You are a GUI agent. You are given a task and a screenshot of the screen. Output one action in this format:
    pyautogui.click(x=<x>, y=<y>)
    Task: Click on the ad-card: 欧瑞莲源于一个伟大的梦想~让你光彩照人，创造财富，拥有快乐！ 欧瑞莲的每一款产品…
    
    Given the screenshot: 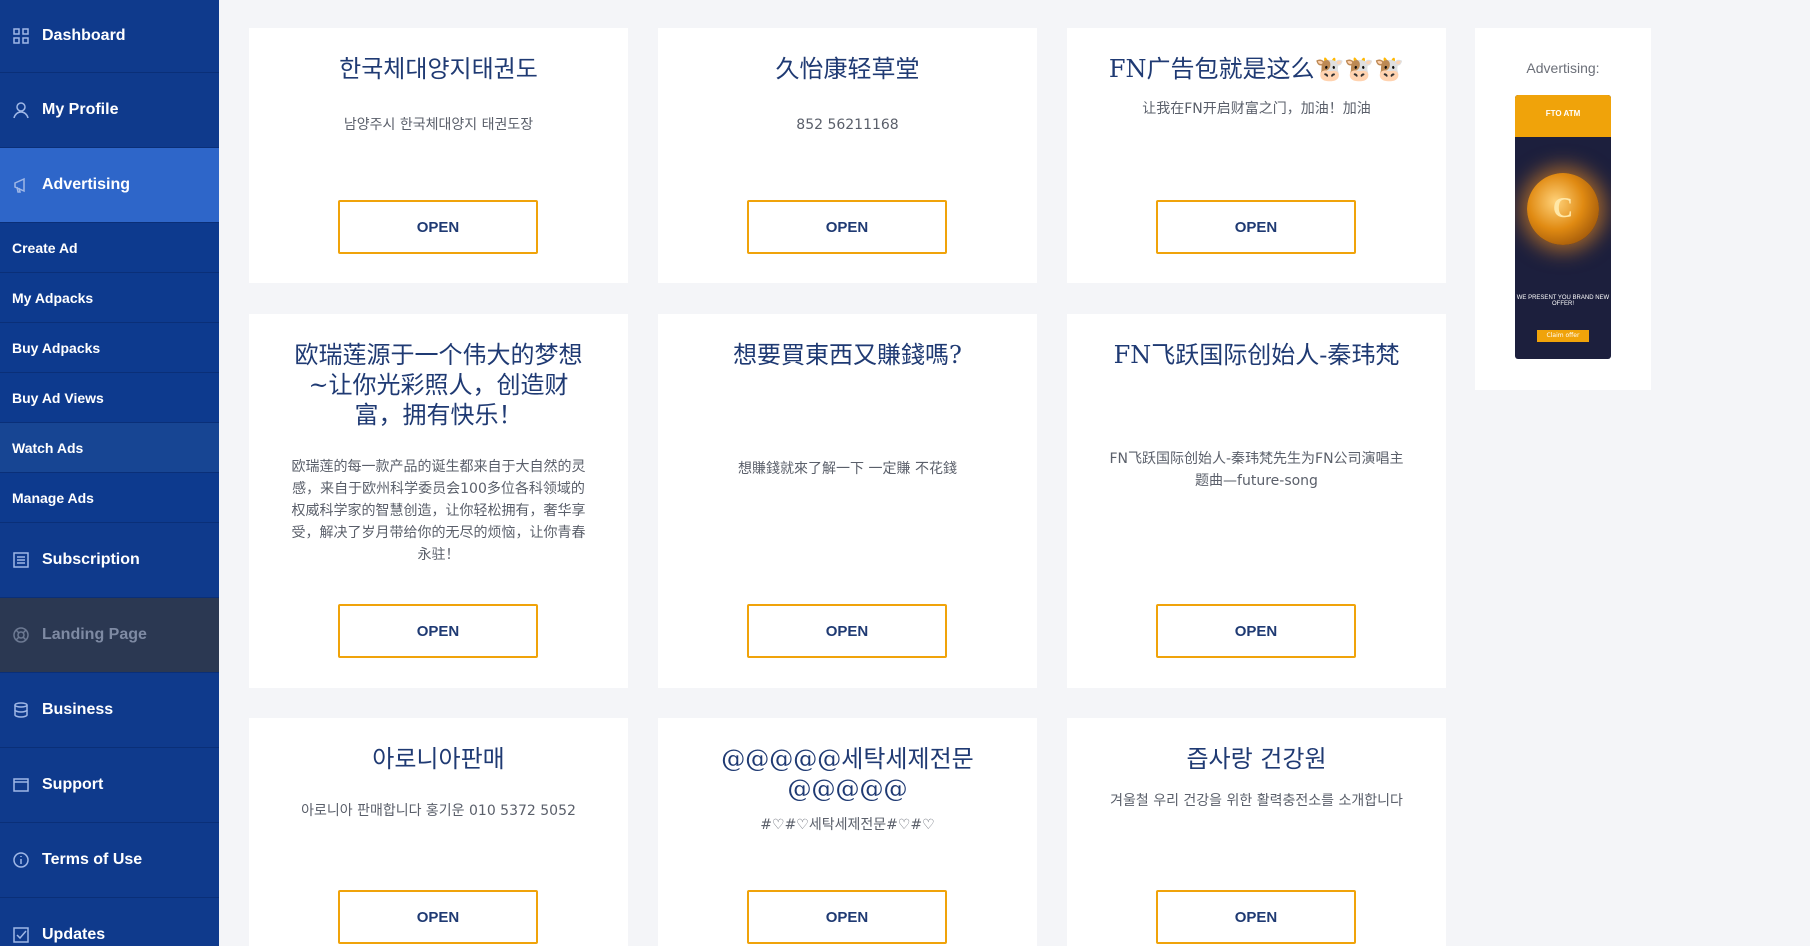 What is the action you would take?
    pyautogui.click(x=438, y=501)
    